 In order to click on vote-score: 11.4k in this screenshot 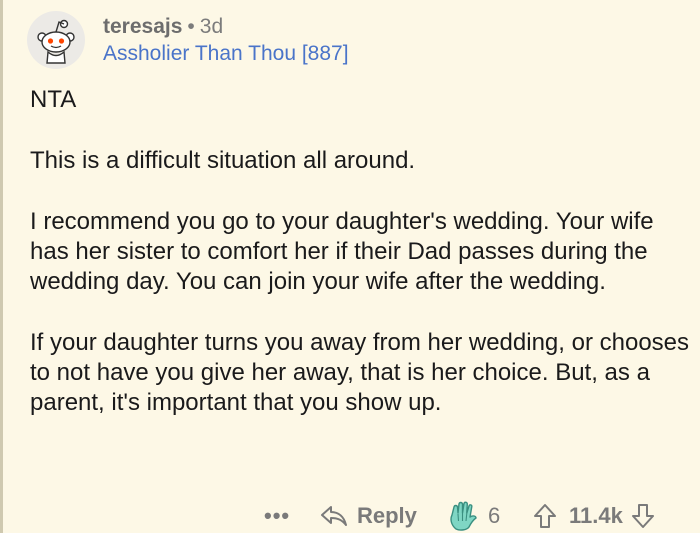, I will do `click(596, 515)`.